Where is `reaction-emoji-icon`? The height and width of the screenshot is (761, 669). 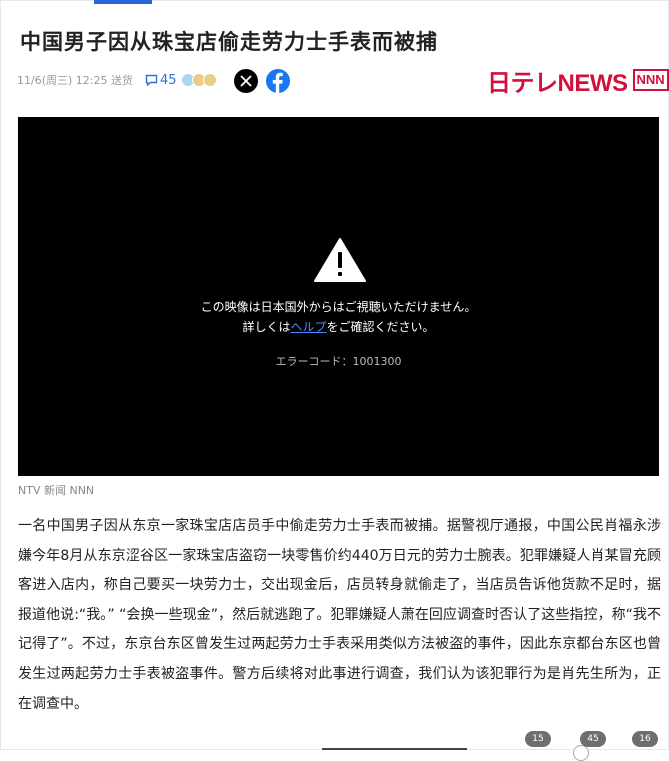 reaction-emoji-icon is located at coordinates (209, 80).